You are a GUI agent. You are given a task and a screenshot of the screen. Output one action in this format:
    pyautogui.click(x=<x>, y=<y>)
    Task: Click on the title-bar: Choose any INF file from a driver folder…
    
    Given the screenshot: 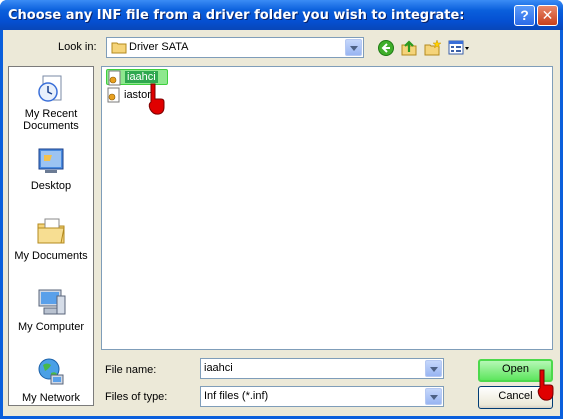 What is the action you would take?
    pyautogui.click(x=281, y=15)
    